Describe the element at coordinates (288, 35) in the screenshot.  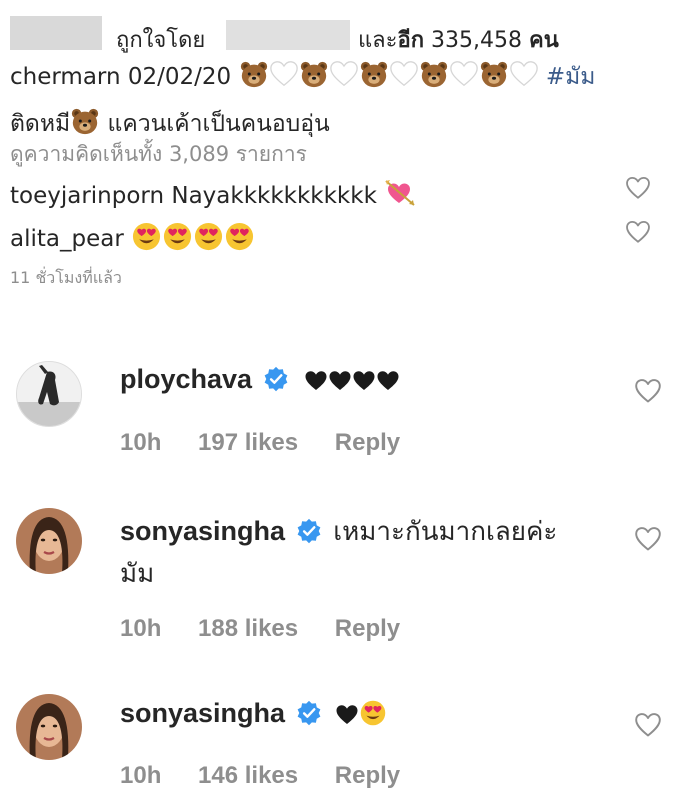
I see `liker-name-blurred` at that location.